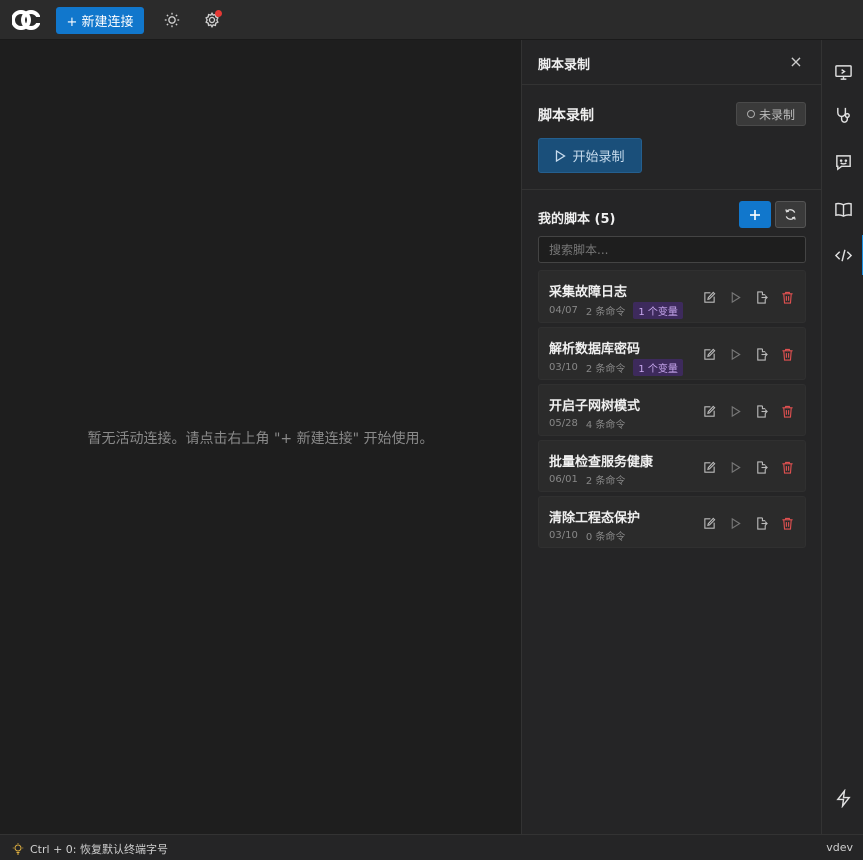 This screenshot has height=860, width=863. I want to click on add-script-button, so click(755, 214).